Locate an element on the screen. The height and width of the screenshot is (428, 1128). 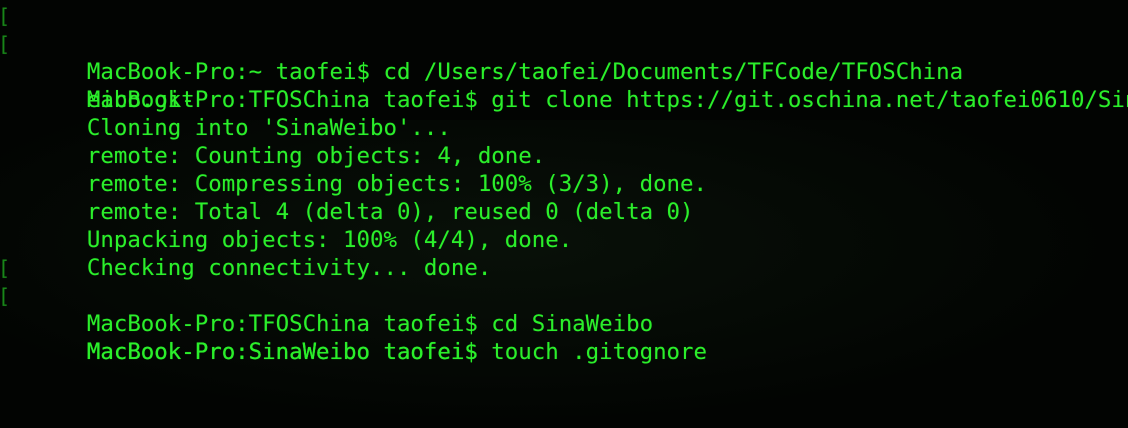
terminal-prompt-line: MacBook-Pro:SinaWeibo taofei$ is located at coordinates (564, 337).